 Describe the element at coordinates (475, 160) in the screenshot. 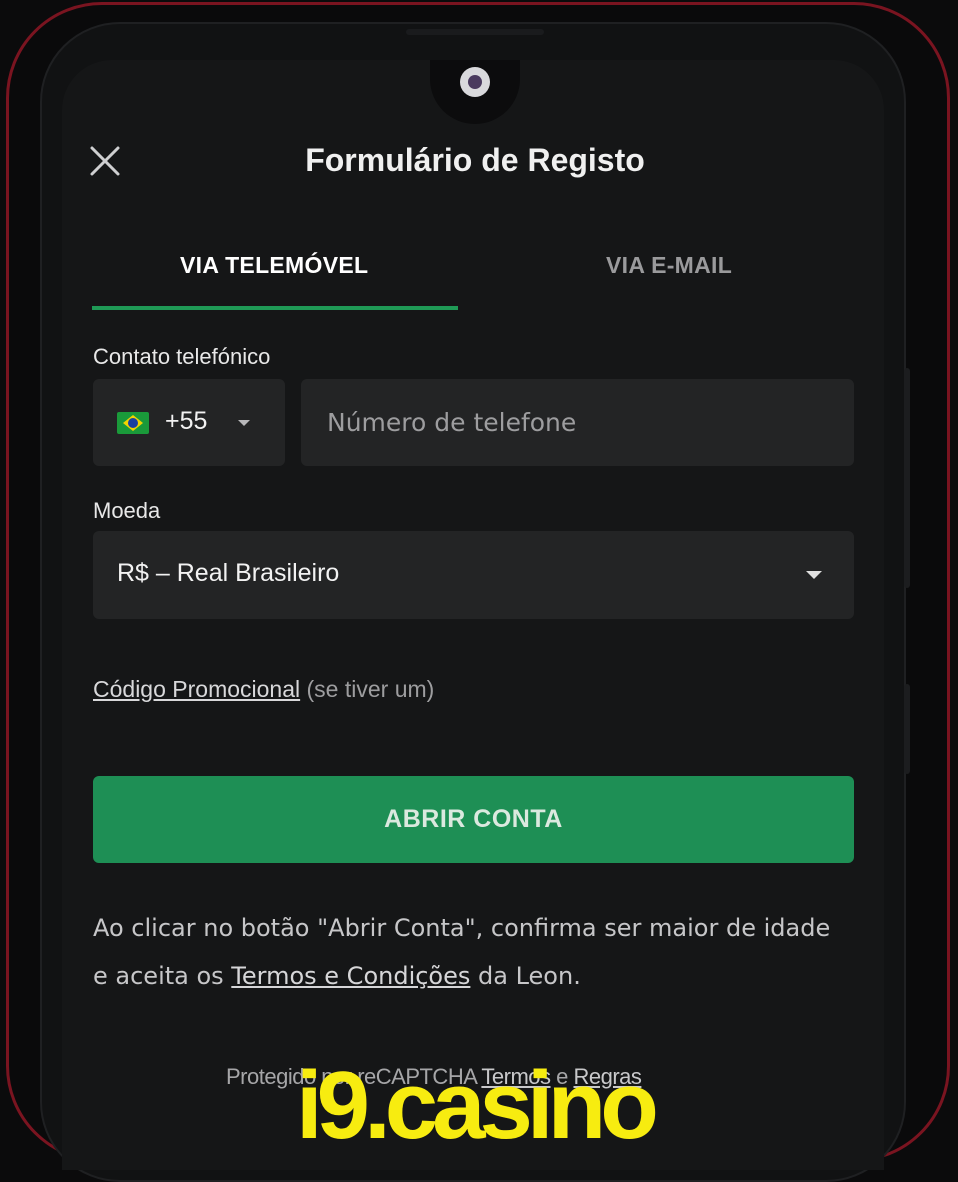

I see `page-title: Formulário de Registo` at that location.